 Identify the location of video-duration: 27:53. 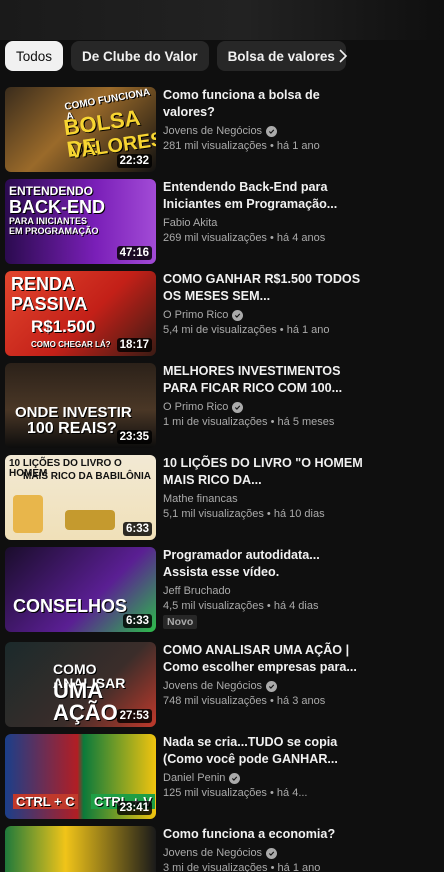
(134, 716).